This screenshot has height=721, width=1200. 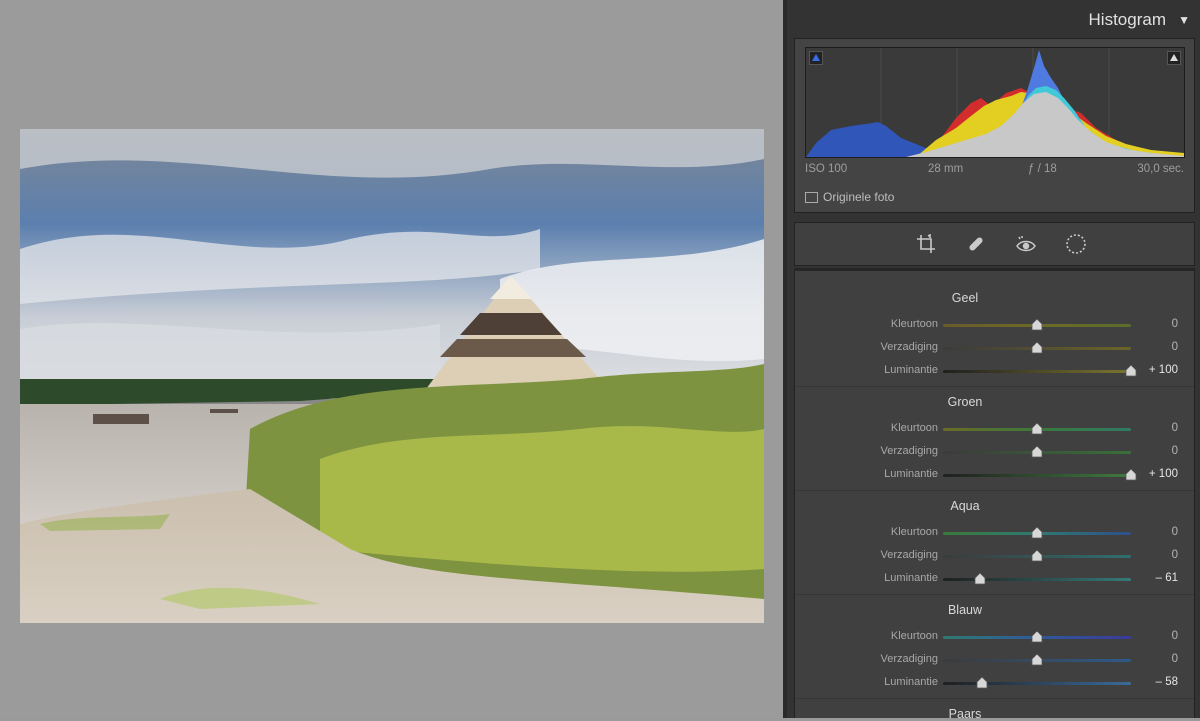 I want to click on crop-icon, so click(x=926, y=244).